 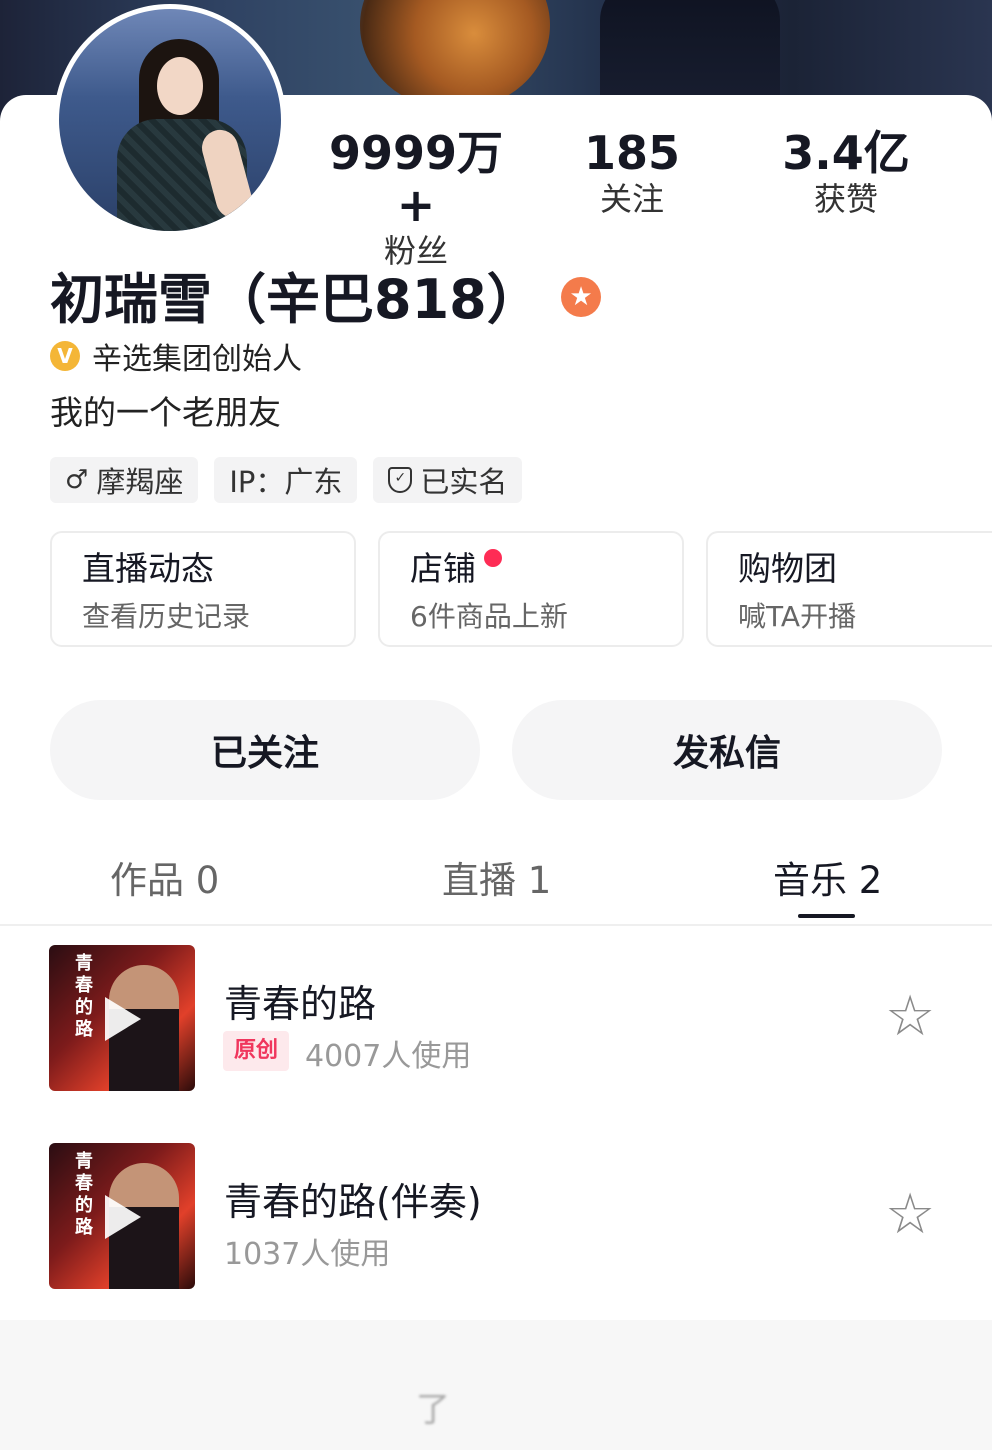 I want to click on tag-zodiac: ♂ 摩羯座, so click(x=124, y=480).